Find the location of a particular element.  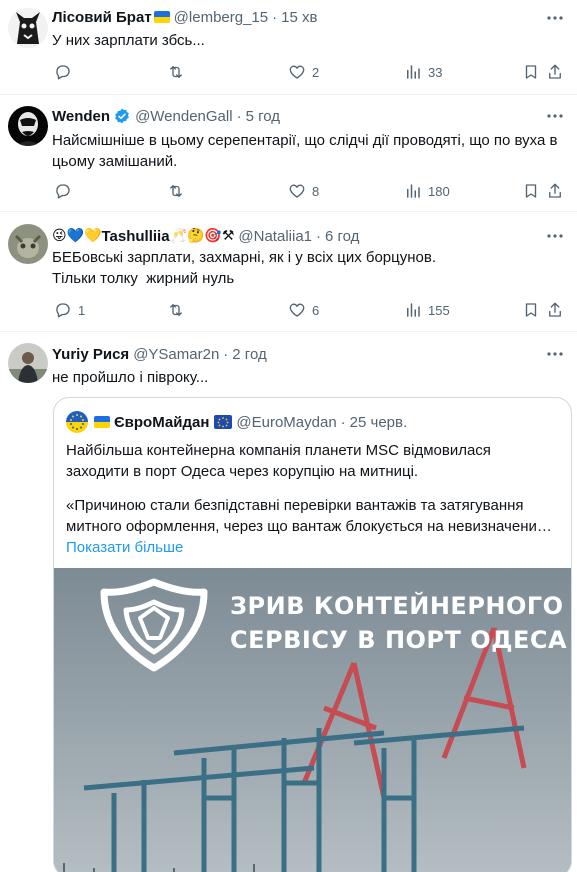

eu-stars-icon is located at coordinates (77, 422).